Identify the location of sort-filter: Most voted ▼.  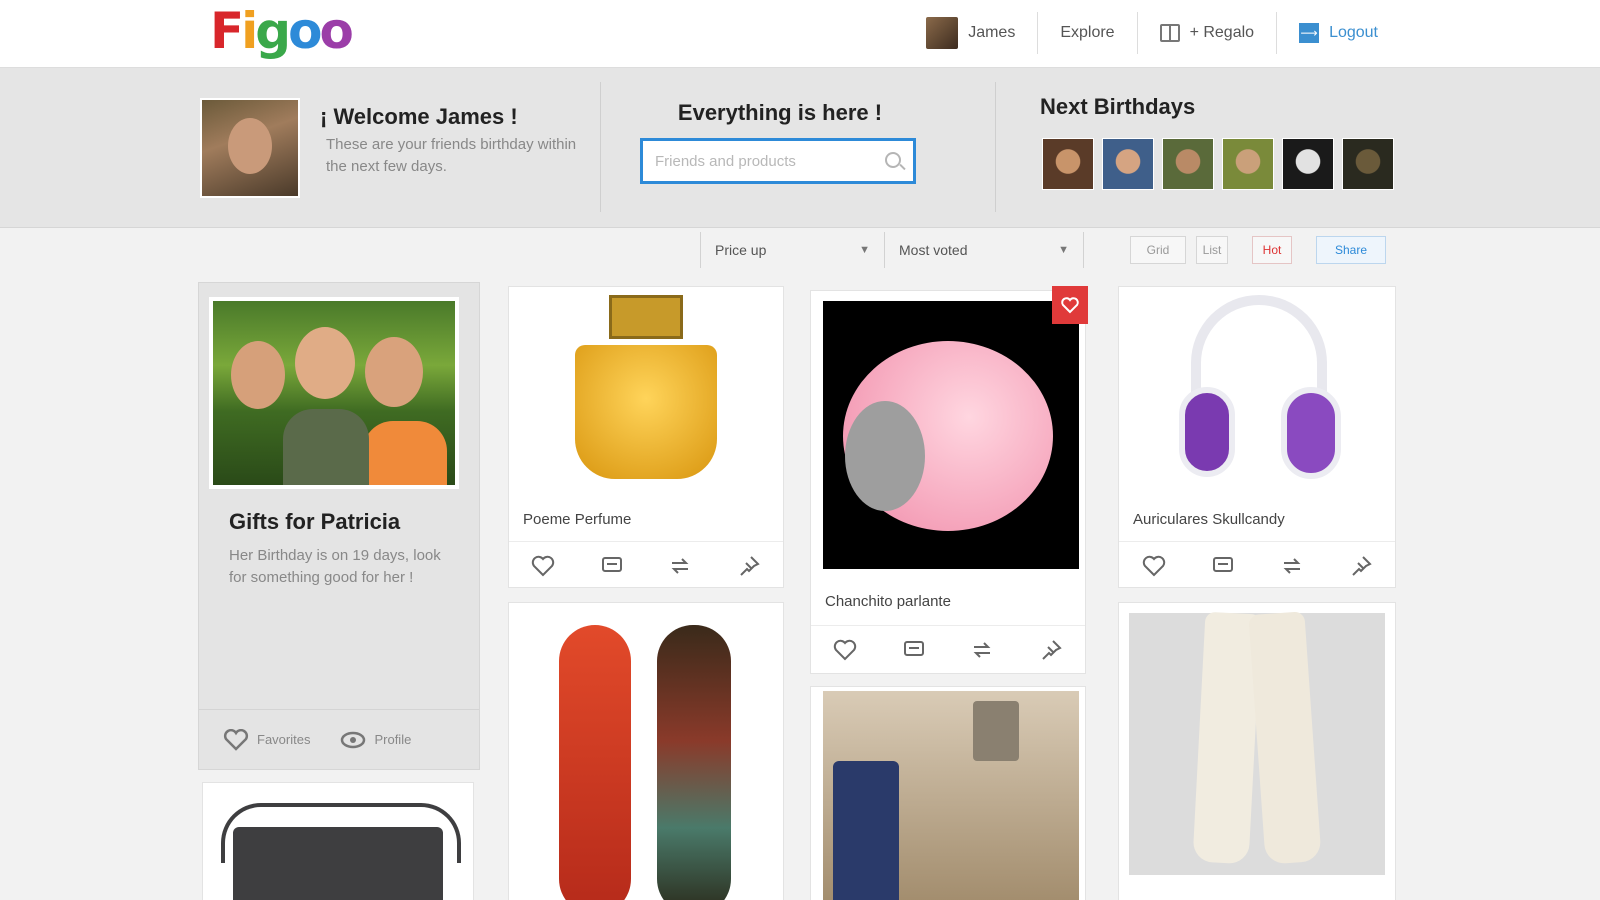
(984, 250).